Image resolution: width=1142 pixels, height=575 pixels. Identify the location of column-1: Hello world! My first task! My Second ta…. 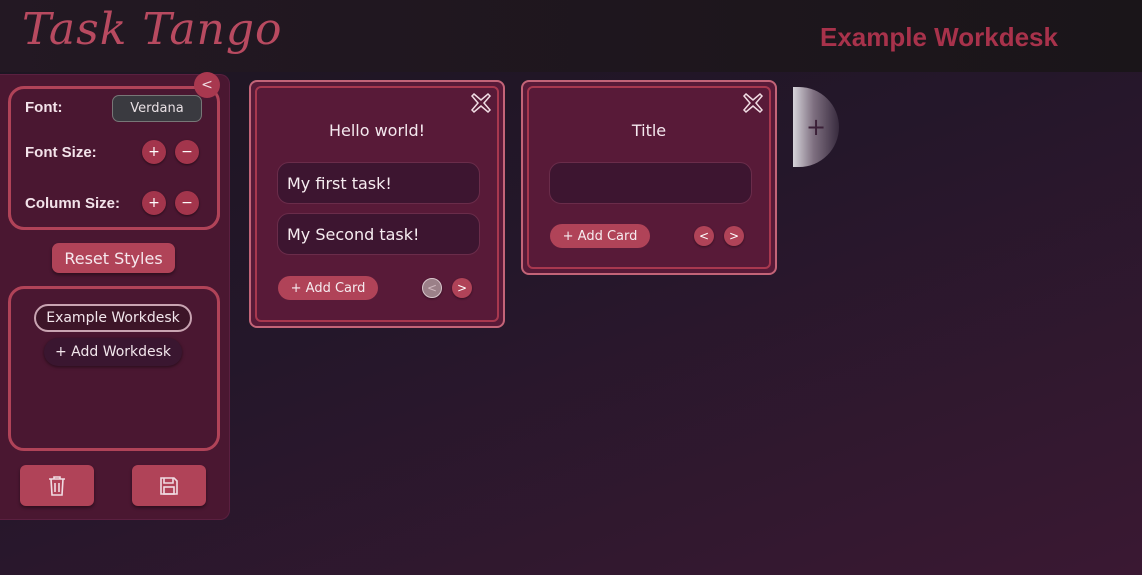
(377, 204).